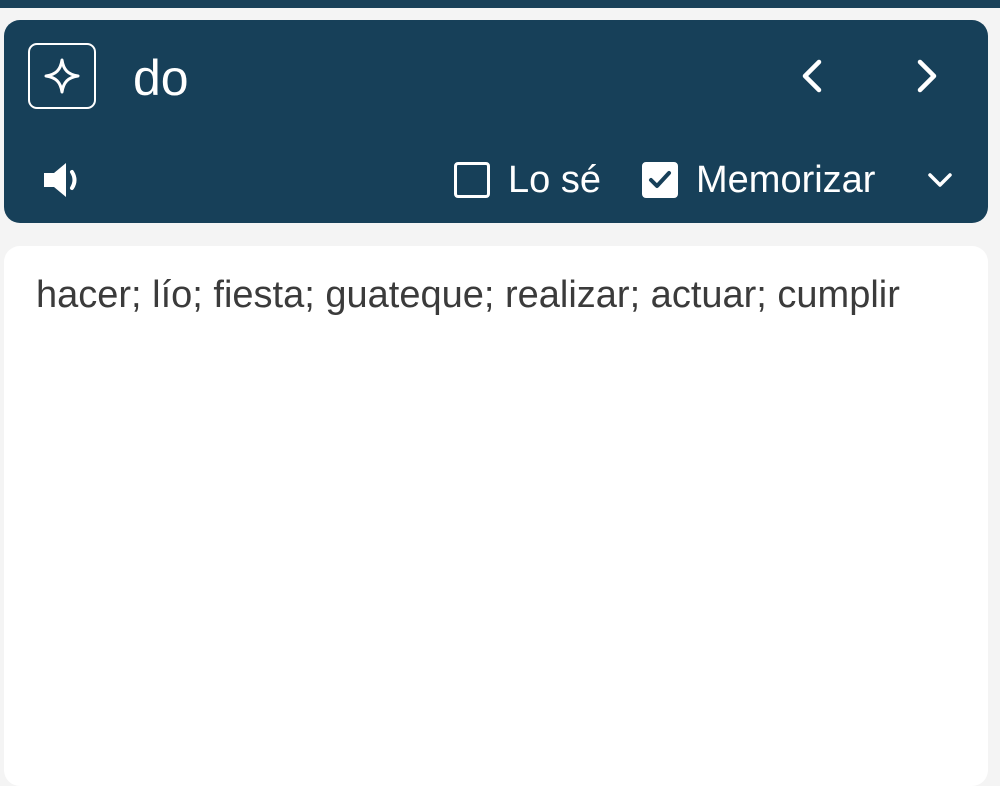 This screenshot has width=1000, height=786. I want to click on ai-button, so click(62, 76).